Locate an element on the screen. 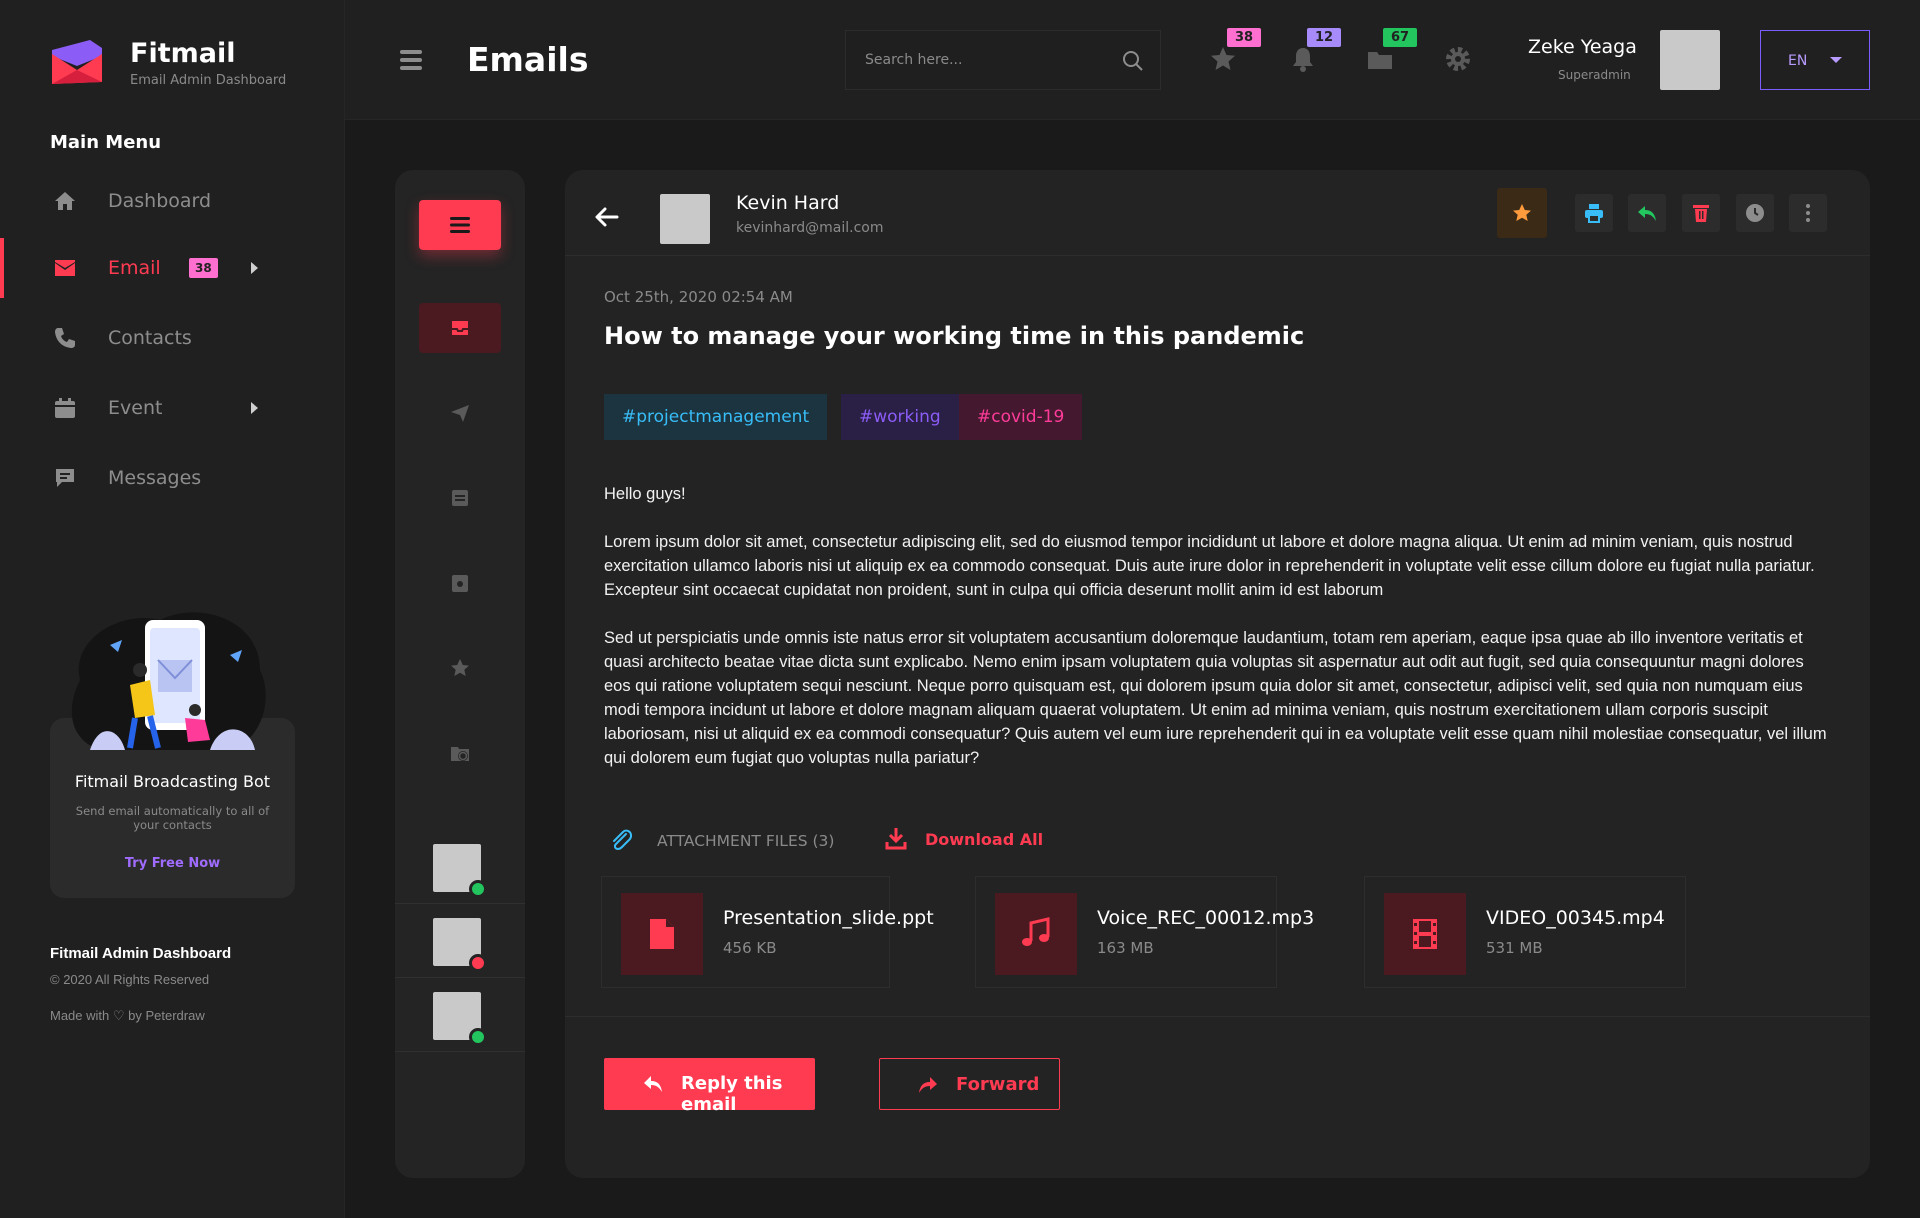  archive-icon is located at coordinates (460, 583).